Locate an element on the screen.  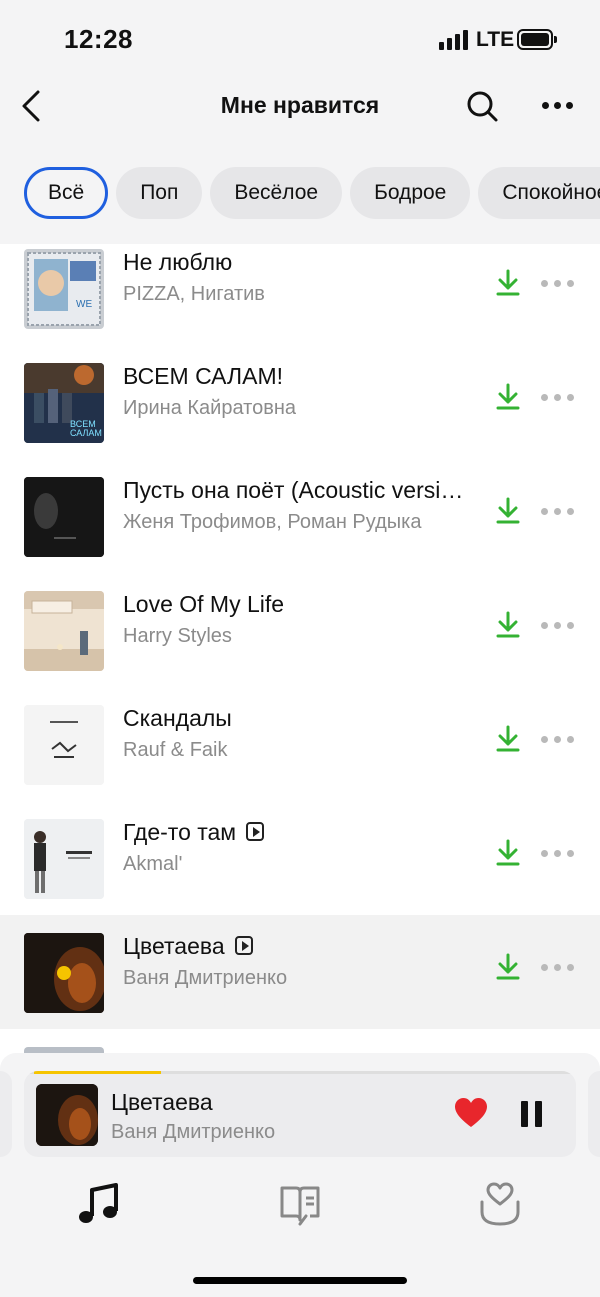
track-title-text: Где-то там is located at coordinates (180, 832).